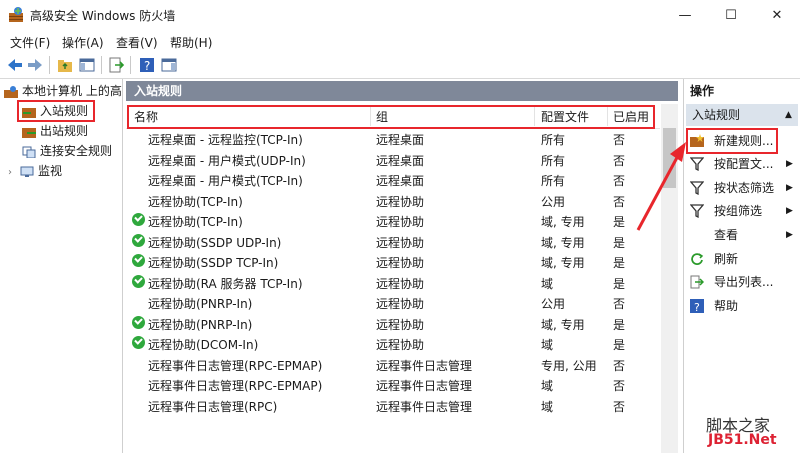 Image resolution: width=800 pixels, height=453 pixels. What do you see at coordinates (65, 65) in the screenshot?
I see `up-folder-icon` at bounding box center [65, 65].